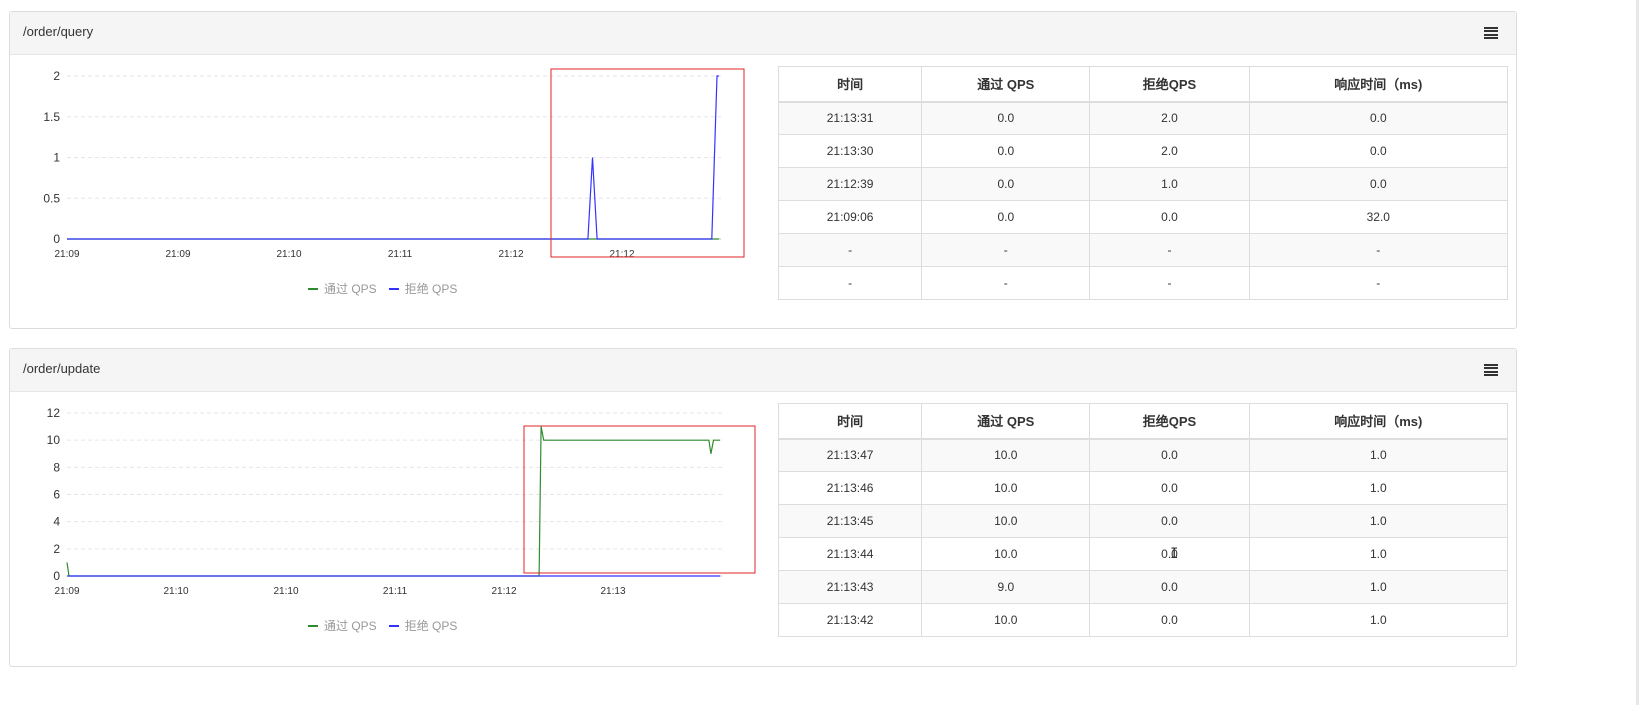 The image size is (1639, 705). I want to click on panel-header: /order/query, so click(763, 33).